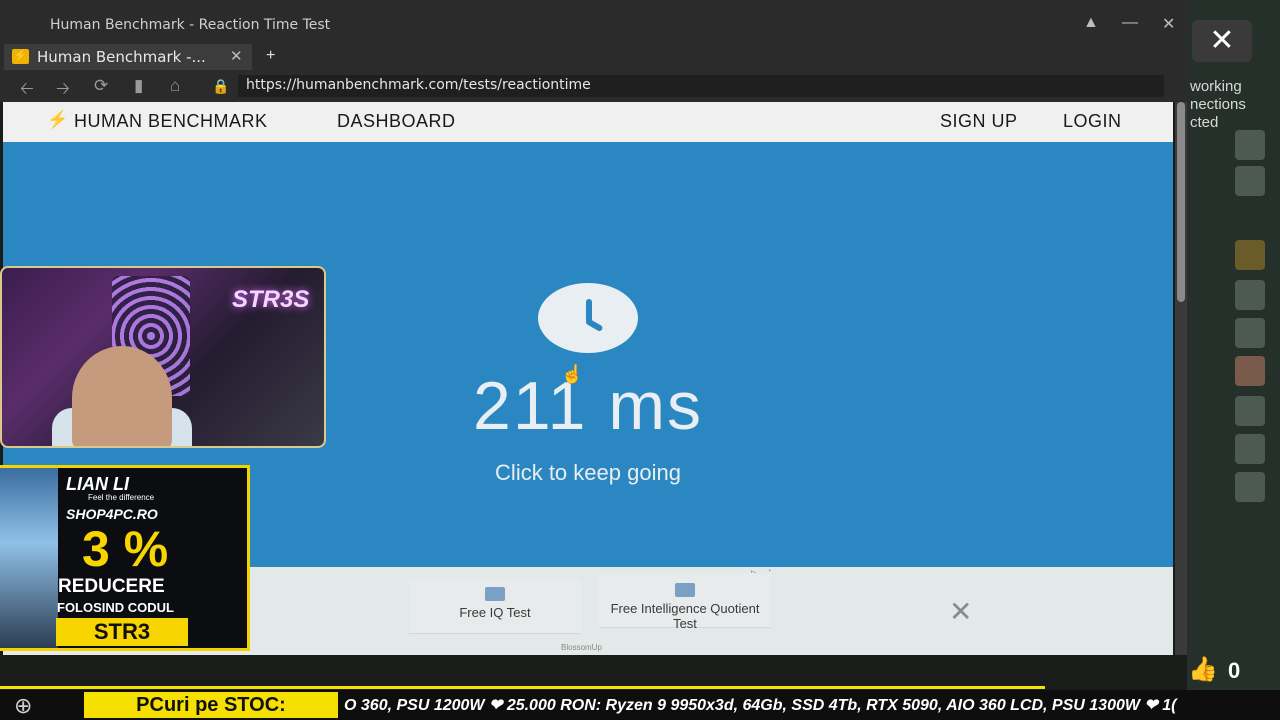 The image size is (1280, 720). I want to click on overlay-close-button: ✕, so click(1222, 41).